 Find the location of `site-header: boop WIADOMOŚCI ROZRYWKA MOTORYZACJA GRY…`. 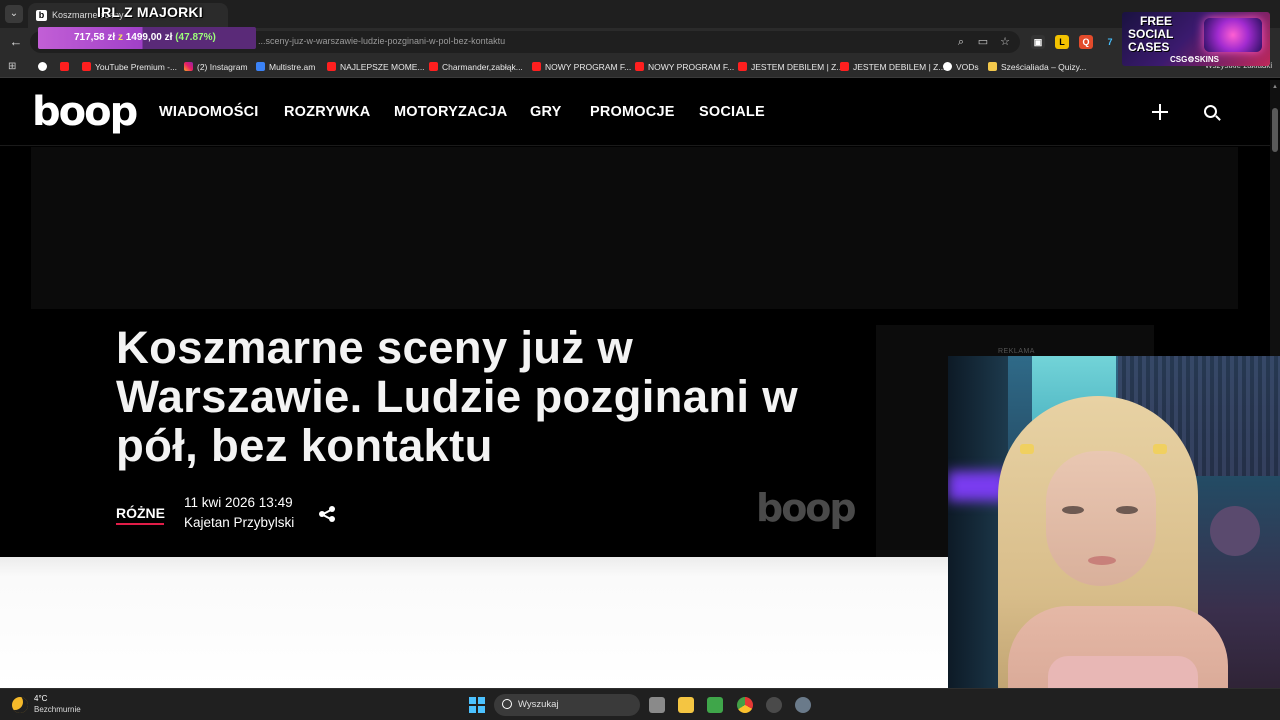

site-header: boop WIADOMOŚCI ROZRYWKA MOTORYZACJA GRY… is located at coordinates (635, 113).